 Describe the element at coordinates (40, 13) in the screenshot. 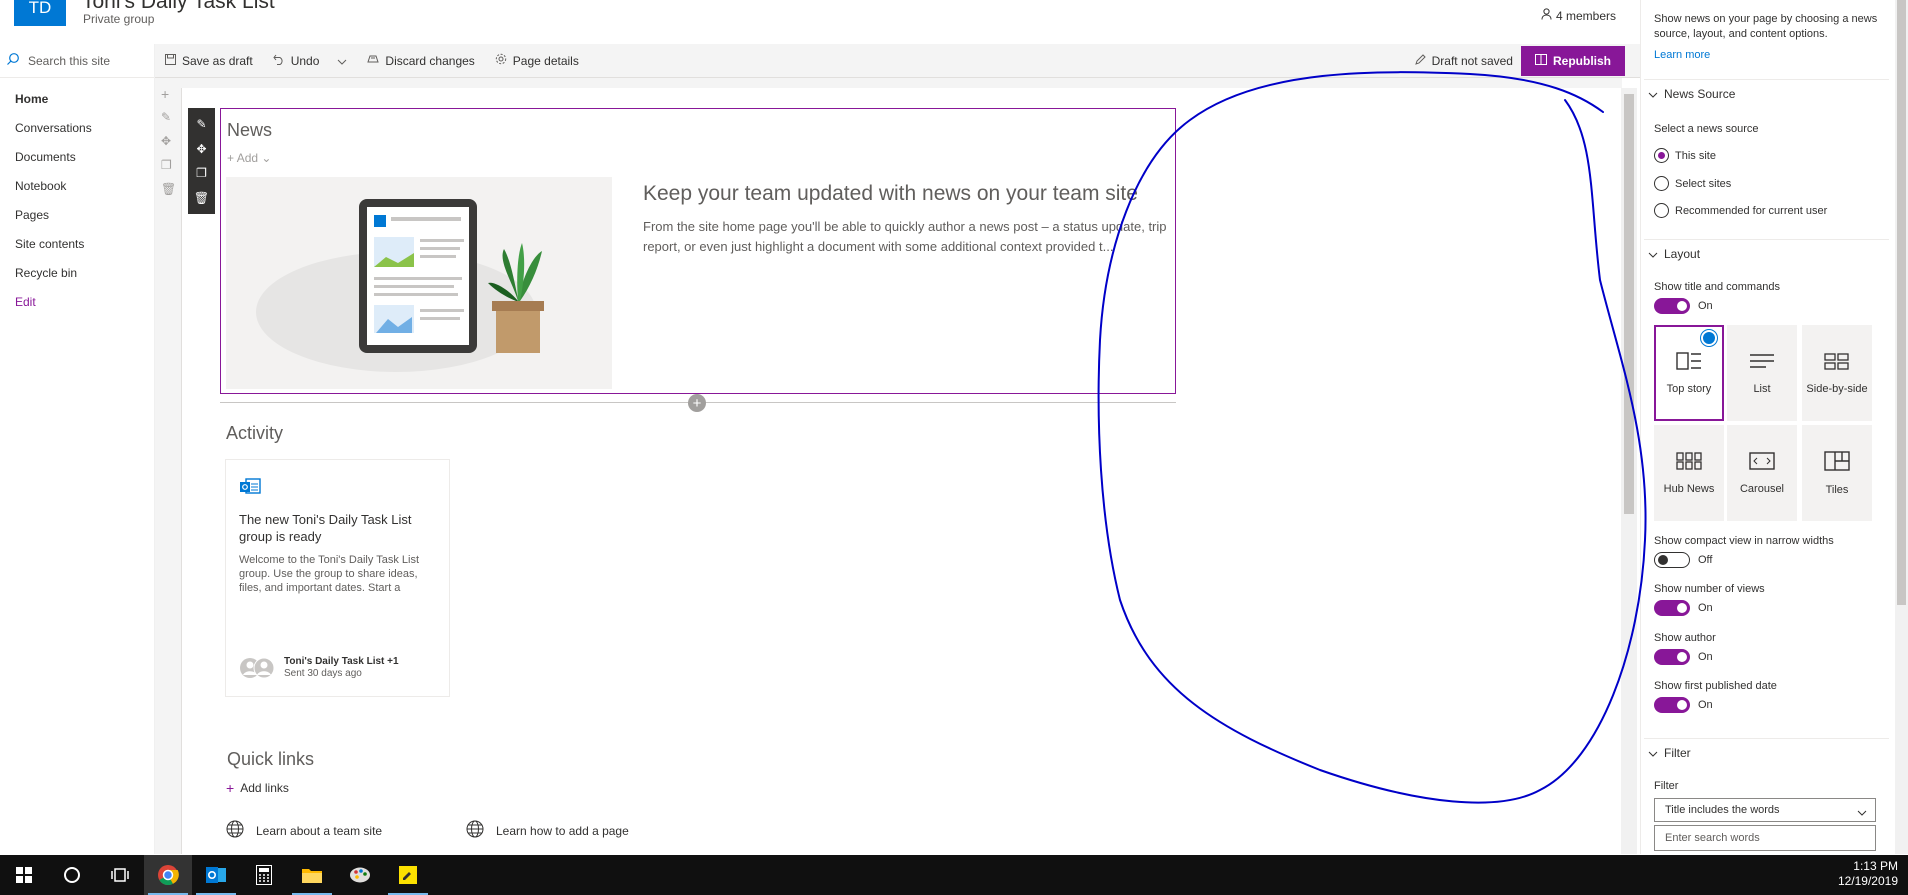

I see `site-logo: TD` at that location.